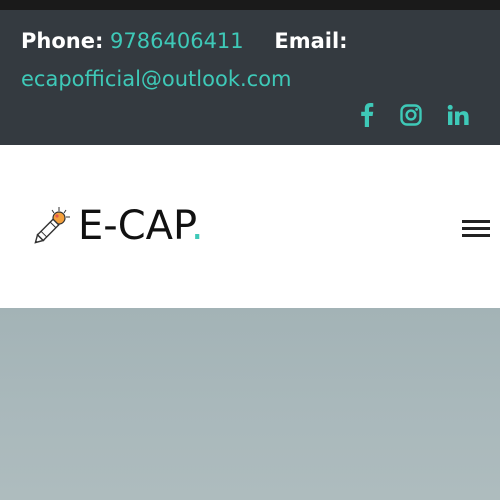 The image size is (500, 500). Describe the element at coordinates (250, 5) in the screenshot. I see `top-edge-strip` at that location.